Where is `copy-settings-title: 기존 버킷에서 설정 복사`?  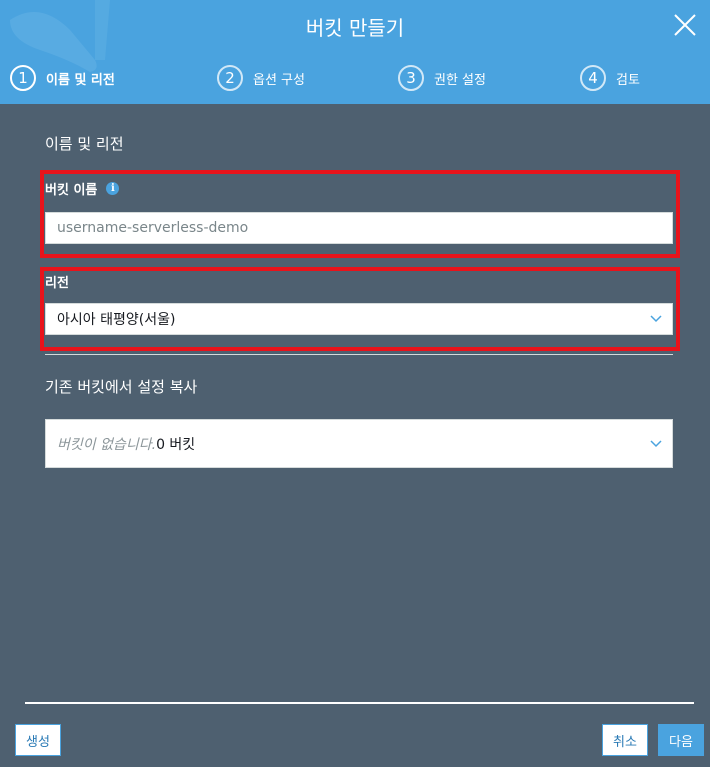
copy-settings-title: 기존 버킷에서 설정 복사 is located at coordinates (121, 387).